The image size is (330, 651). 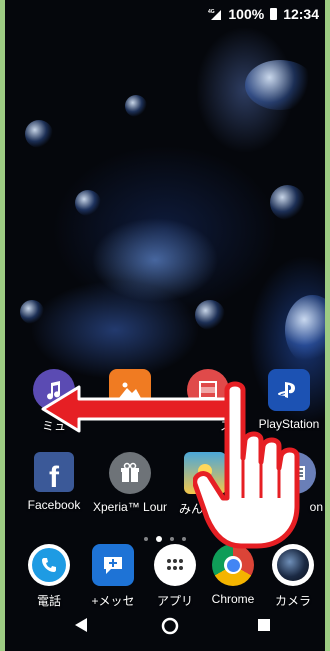 I want to click on phone-icon, so click(x=49, y=565).